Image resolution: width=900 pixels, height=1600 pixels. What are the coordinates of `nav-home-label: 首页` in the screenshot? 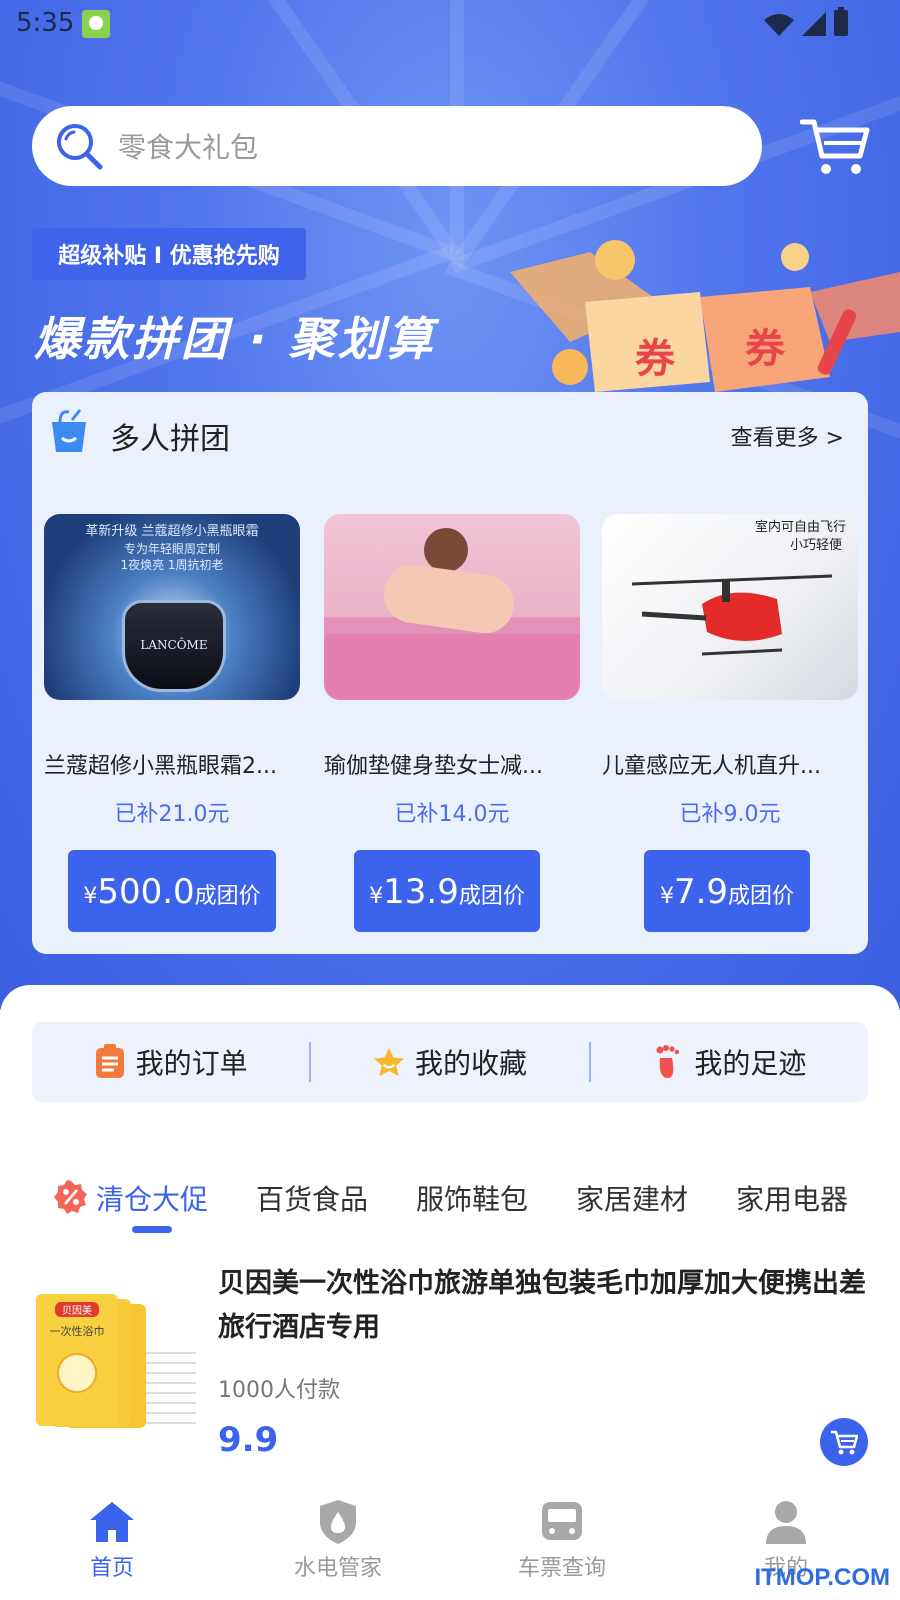 It's located at (111, 1568).